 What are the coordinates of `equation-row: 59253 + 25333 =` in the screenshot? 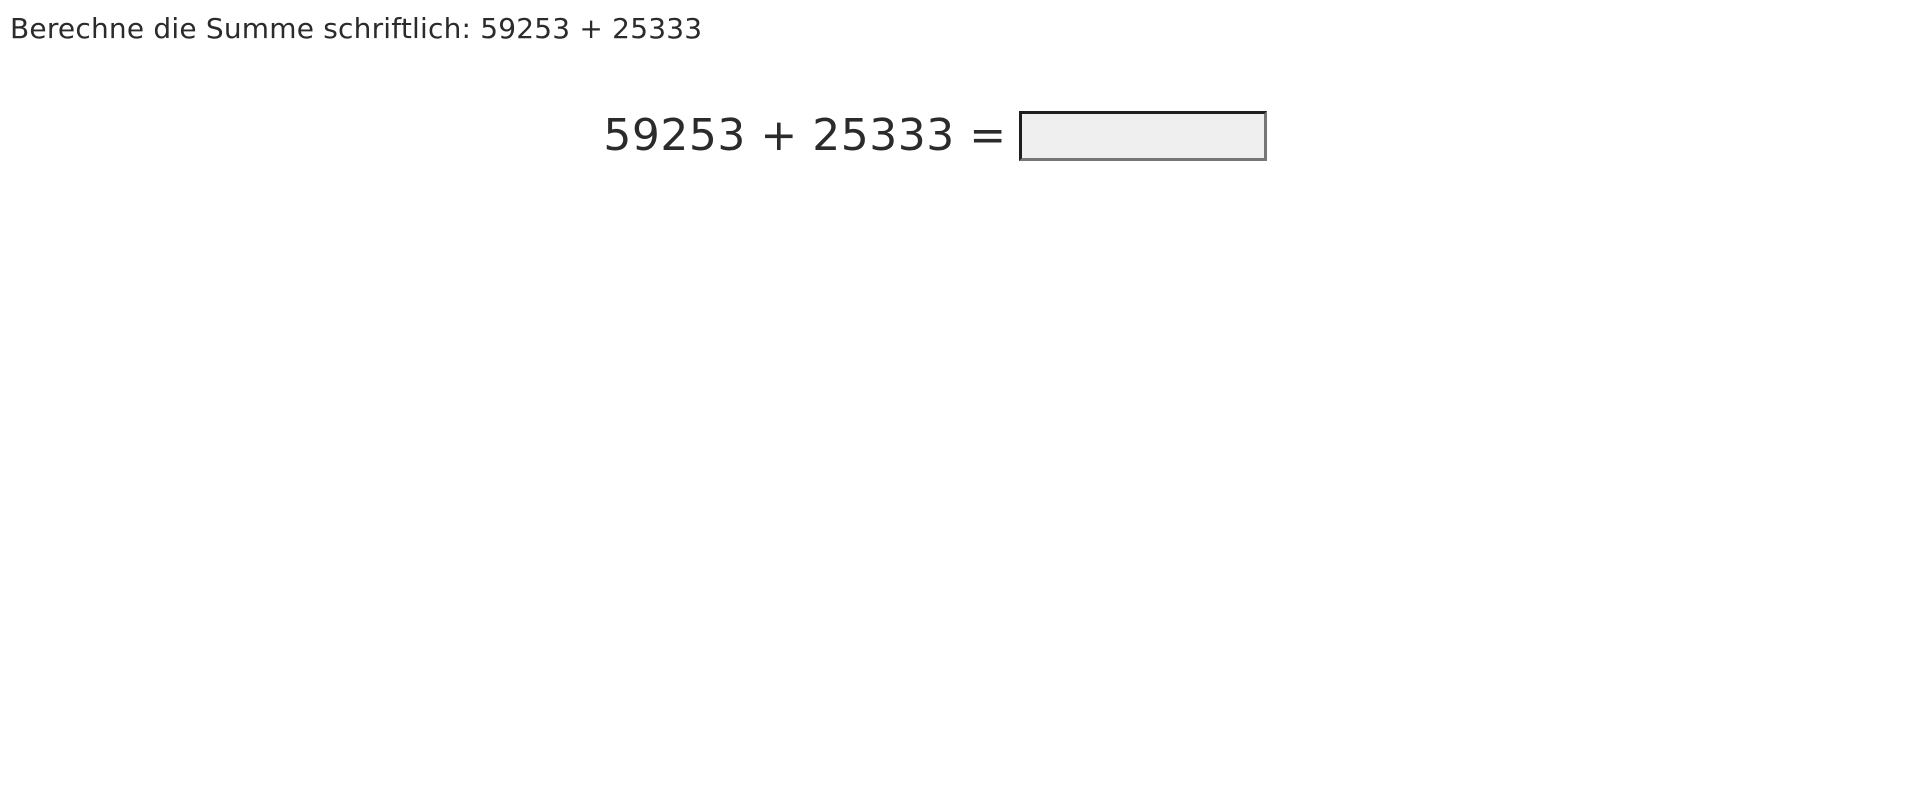 It's located at (960, 136).